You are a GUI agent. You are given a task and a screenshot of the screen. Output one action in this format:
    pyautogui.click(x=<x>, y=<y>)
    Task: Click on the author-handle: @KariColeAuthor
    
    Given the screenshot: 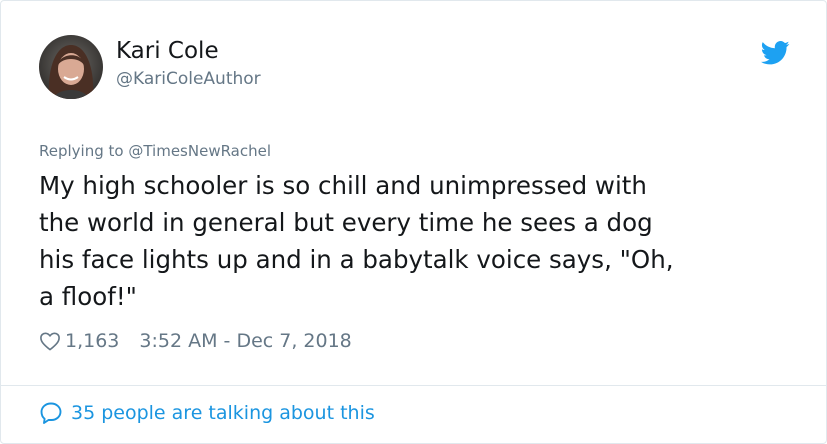 What is the action you would take?
    pyautogui.click(x=188, y=79)
    